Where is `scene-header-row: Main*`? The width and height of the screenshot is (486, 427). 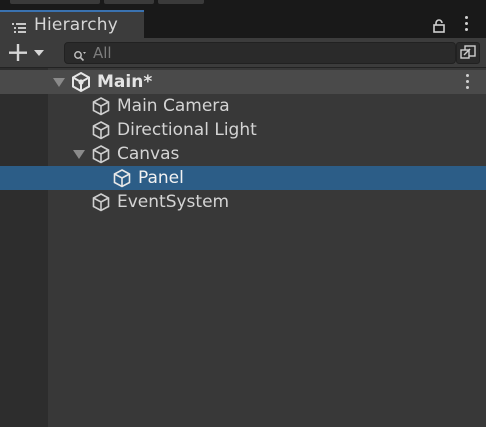 scene-header-row: Main* is located at coordinates (243, 82).